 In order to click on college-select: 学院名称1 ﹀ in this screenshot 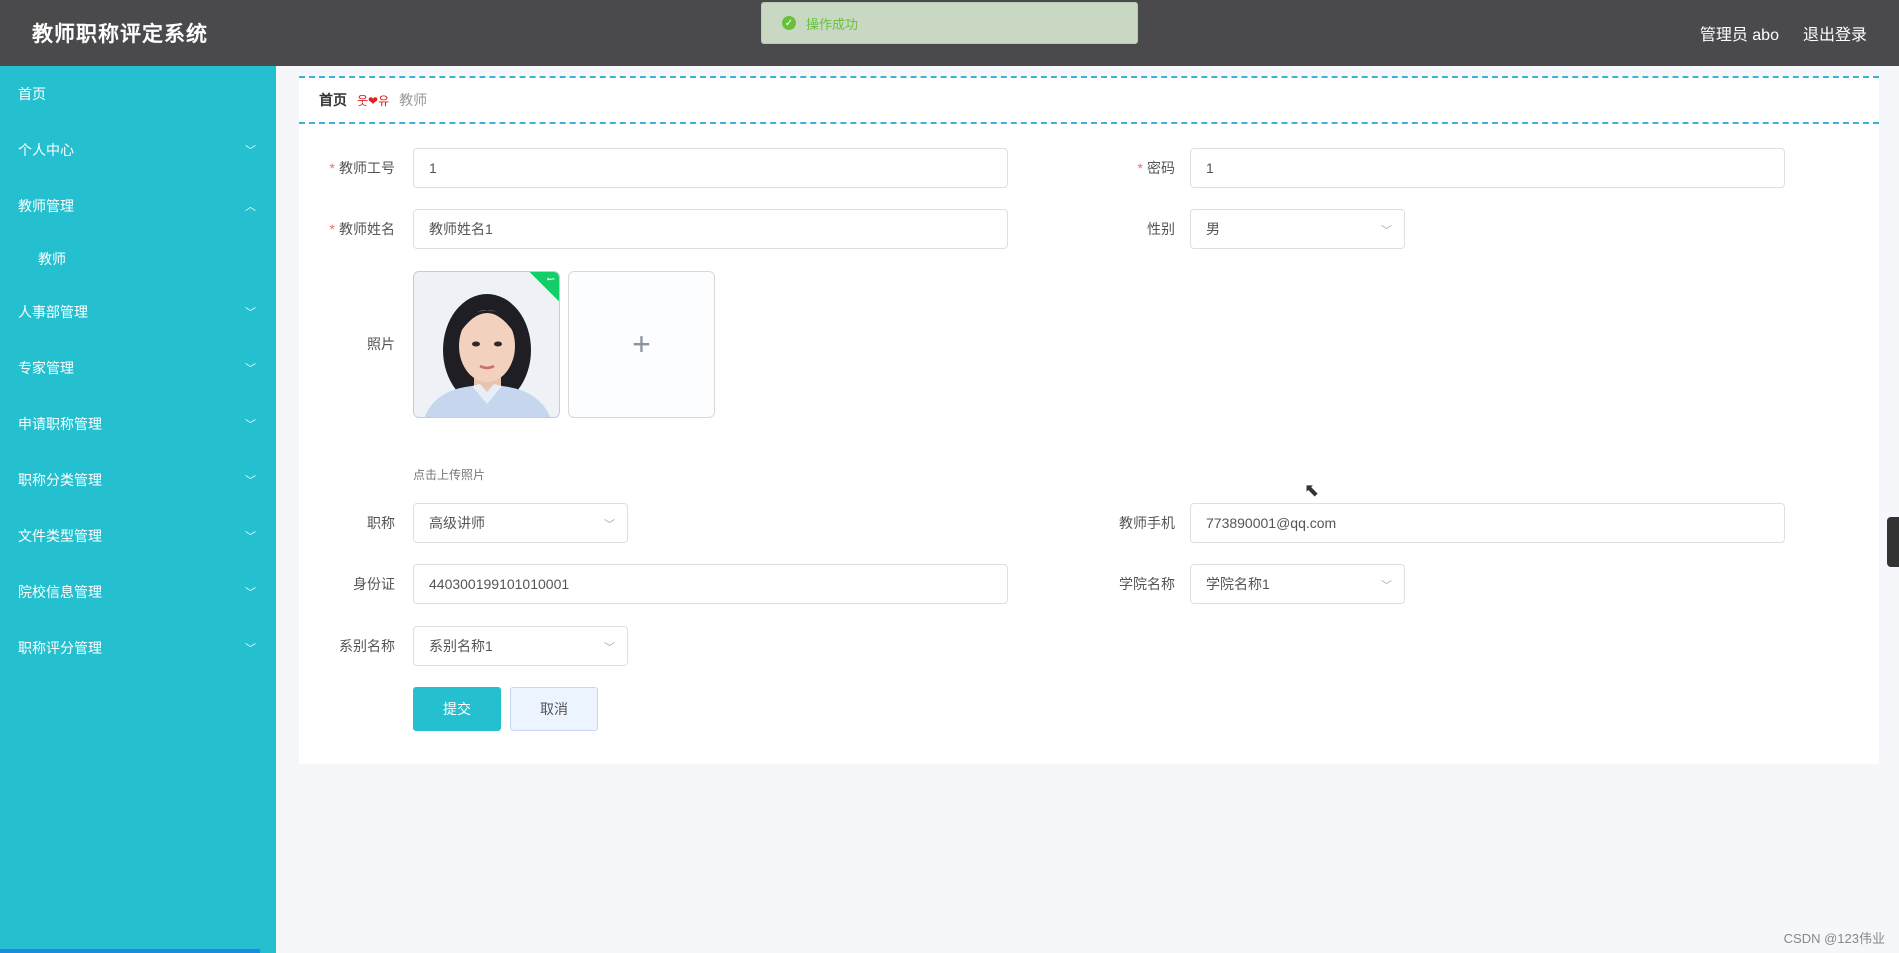, I will do `click(1297, 584)`.